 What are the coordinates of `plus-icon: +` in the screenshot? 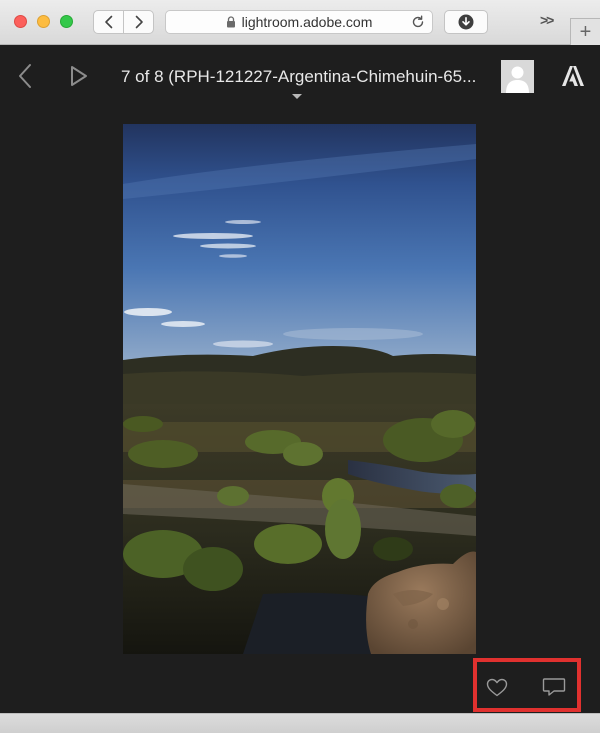 It's located at (585, 31).